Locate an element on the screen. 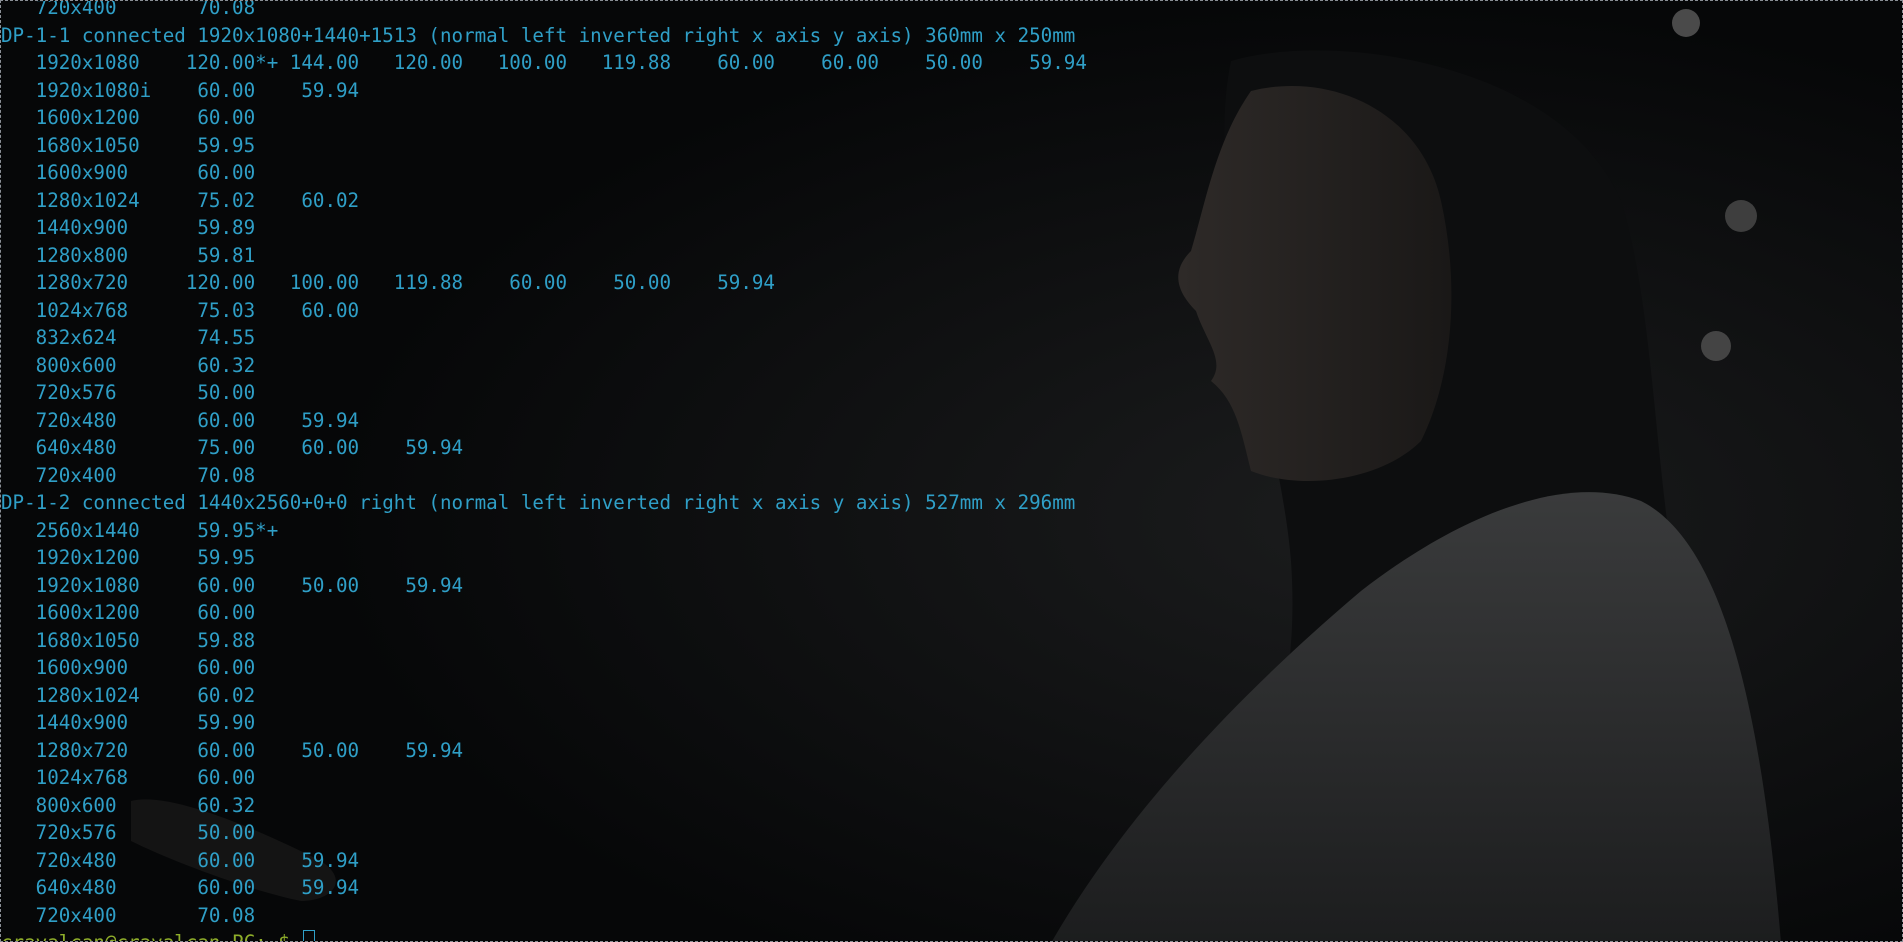  terminal-line: 1280x1024 60.02 is located at coordinates (128, 695).